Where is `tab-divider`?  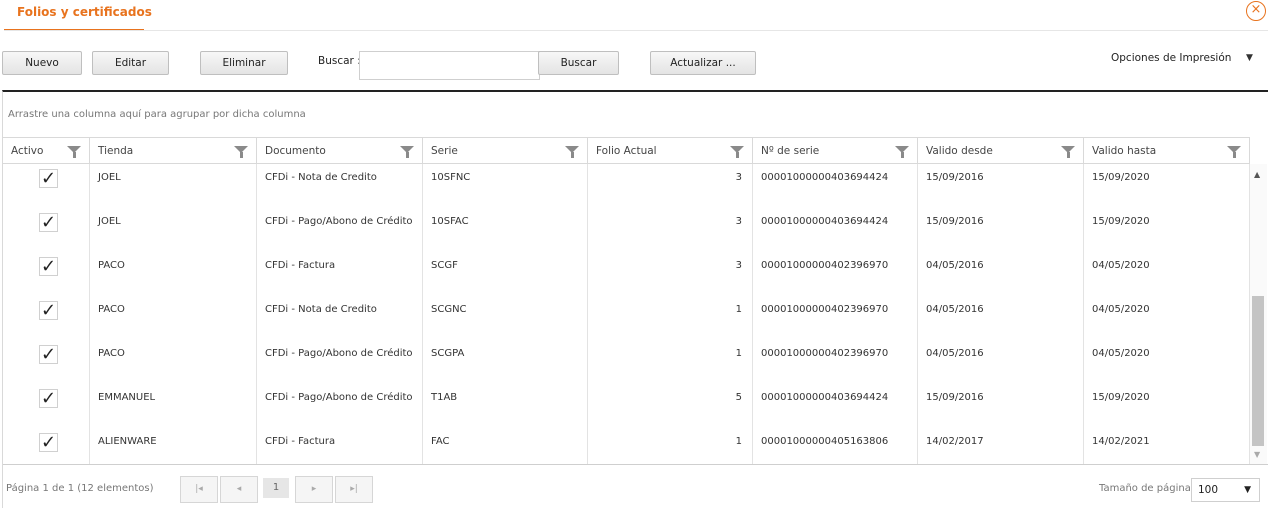 tab-divider is located at coordinates (636, 30).